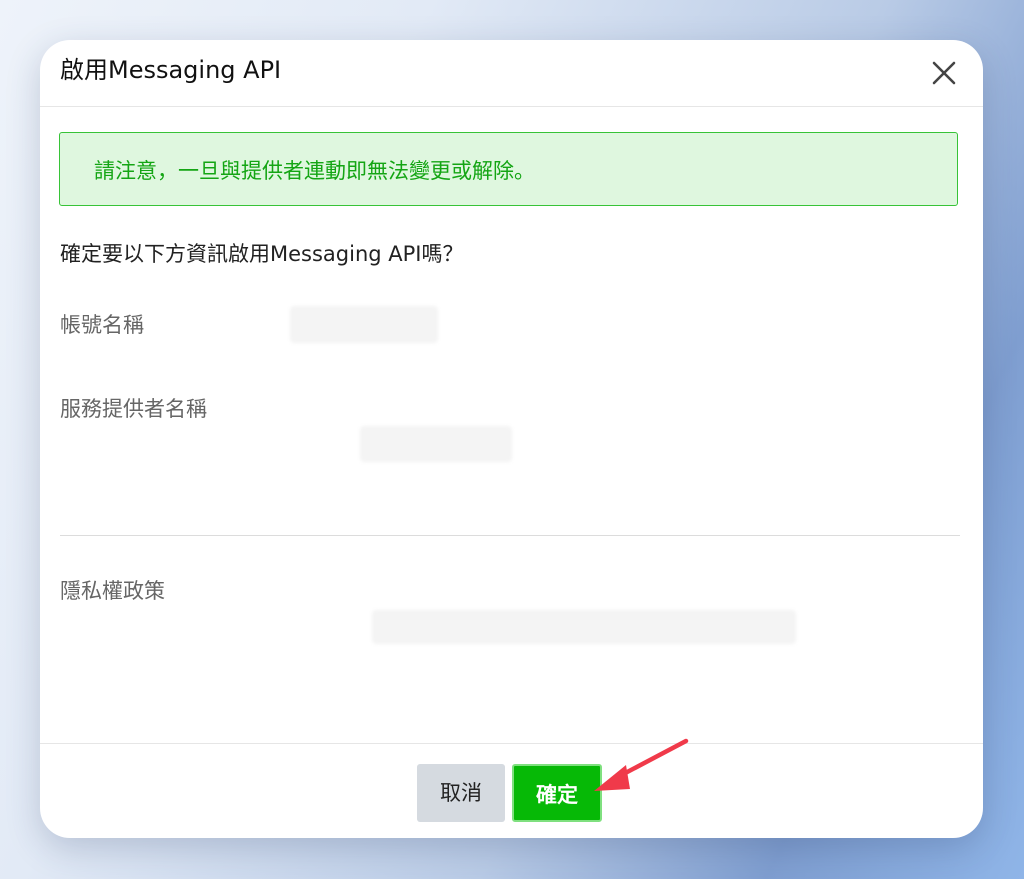 The width and height of the screenshot is (1024, 879). Describe the element at coordinates (641, 764) in the screenshot. I see `red-arrow-annotation` at that location.